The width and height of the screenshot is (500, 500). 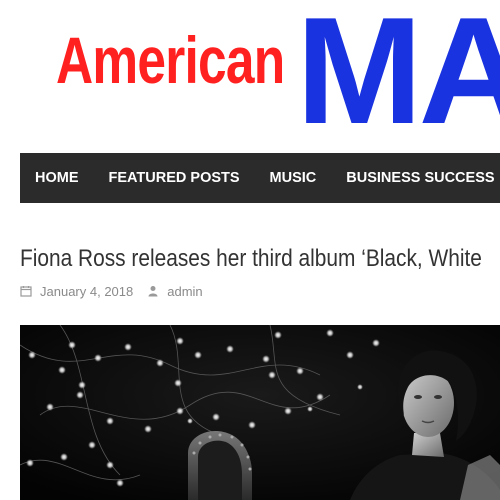 I want to click on nav-item-featured-posts: FEATURED POSTS, so click(x=174, y=178).